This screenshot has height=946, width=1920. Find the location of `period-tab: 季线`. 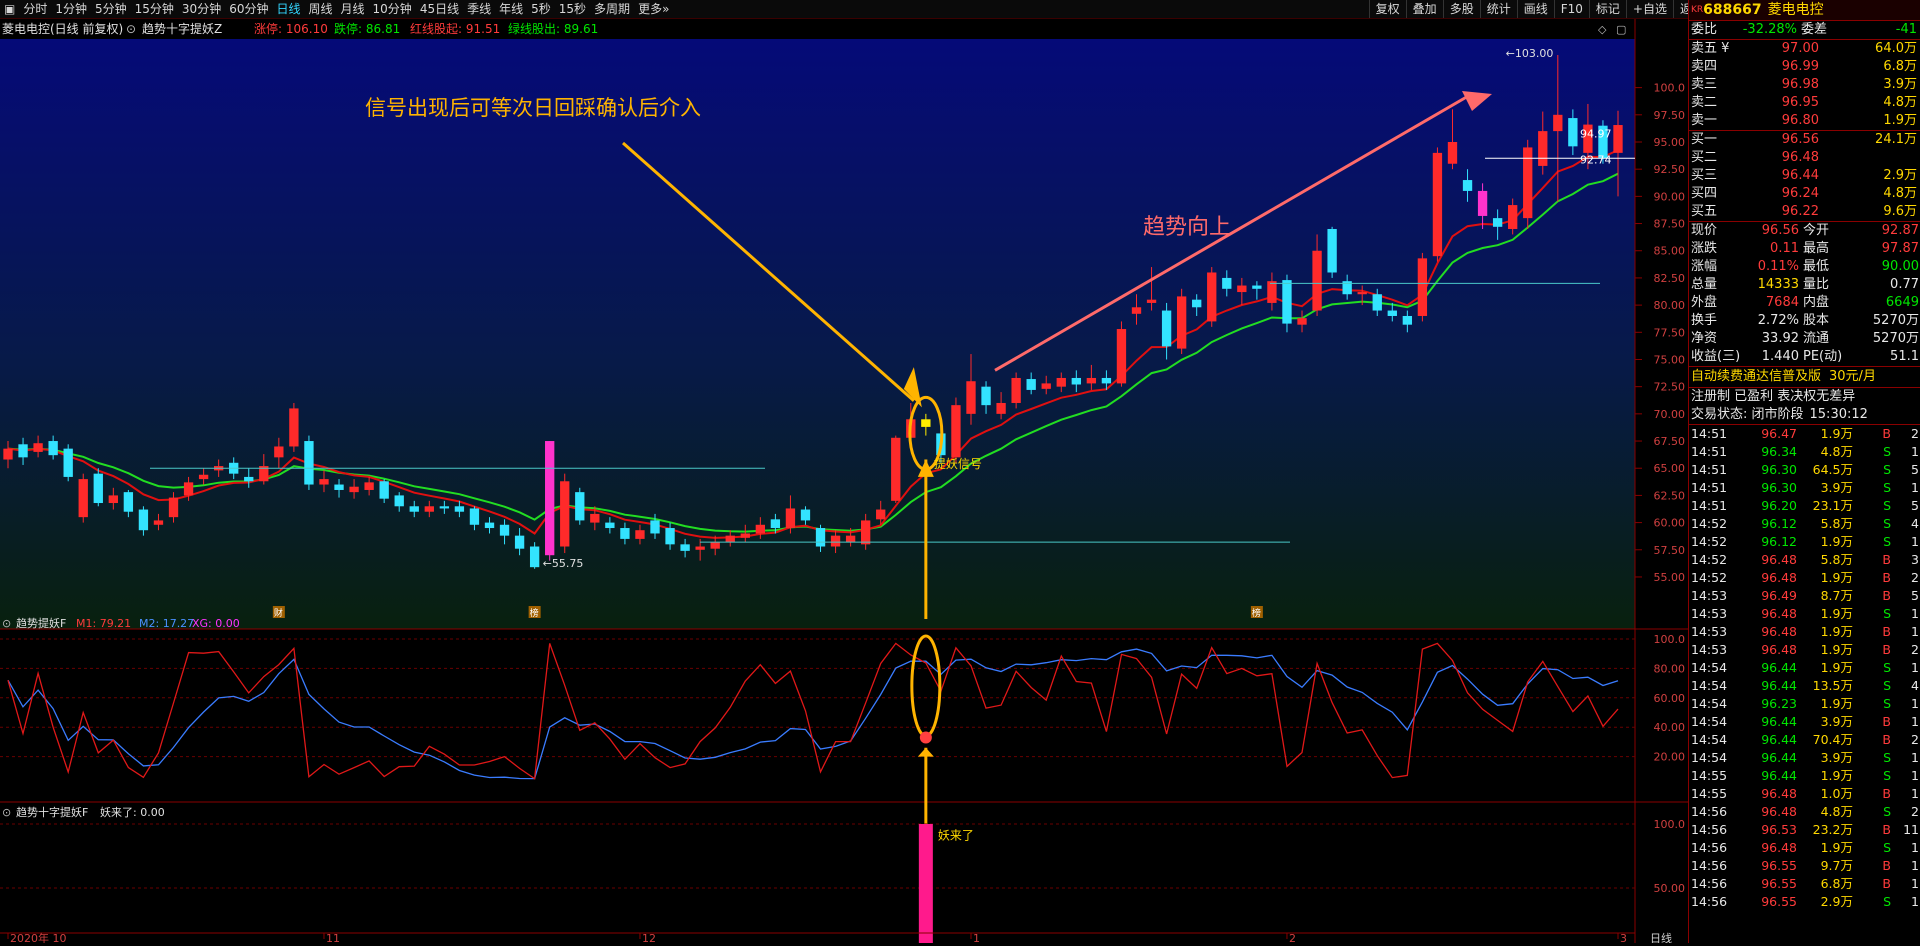

period-tab: 季线 is located at coordinates (479, 9).